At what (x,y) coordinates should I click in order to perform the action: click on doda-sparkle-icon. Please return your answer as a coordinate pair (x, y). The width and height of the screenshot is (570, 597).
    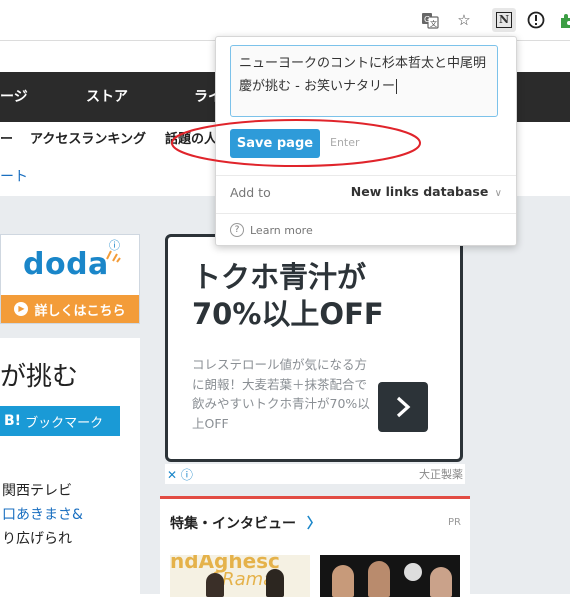
    Looking at the image, I should click on (113, 256).